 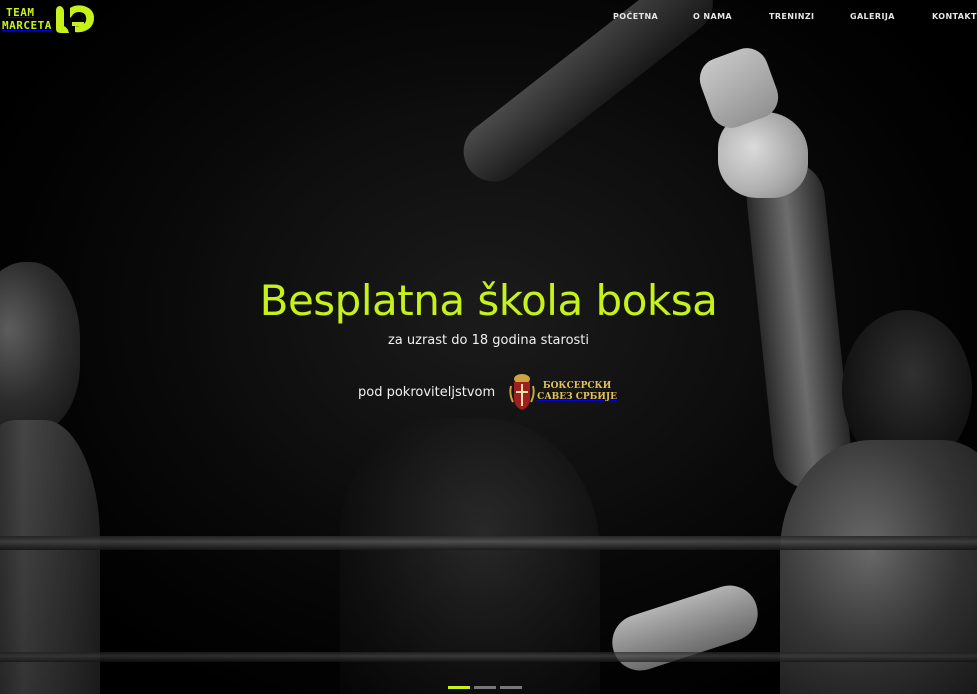 What do you see at coordinates (20, 12) in the screenshot?
I see `logo-line-team: TEAM` at bounding box center [20, 12].